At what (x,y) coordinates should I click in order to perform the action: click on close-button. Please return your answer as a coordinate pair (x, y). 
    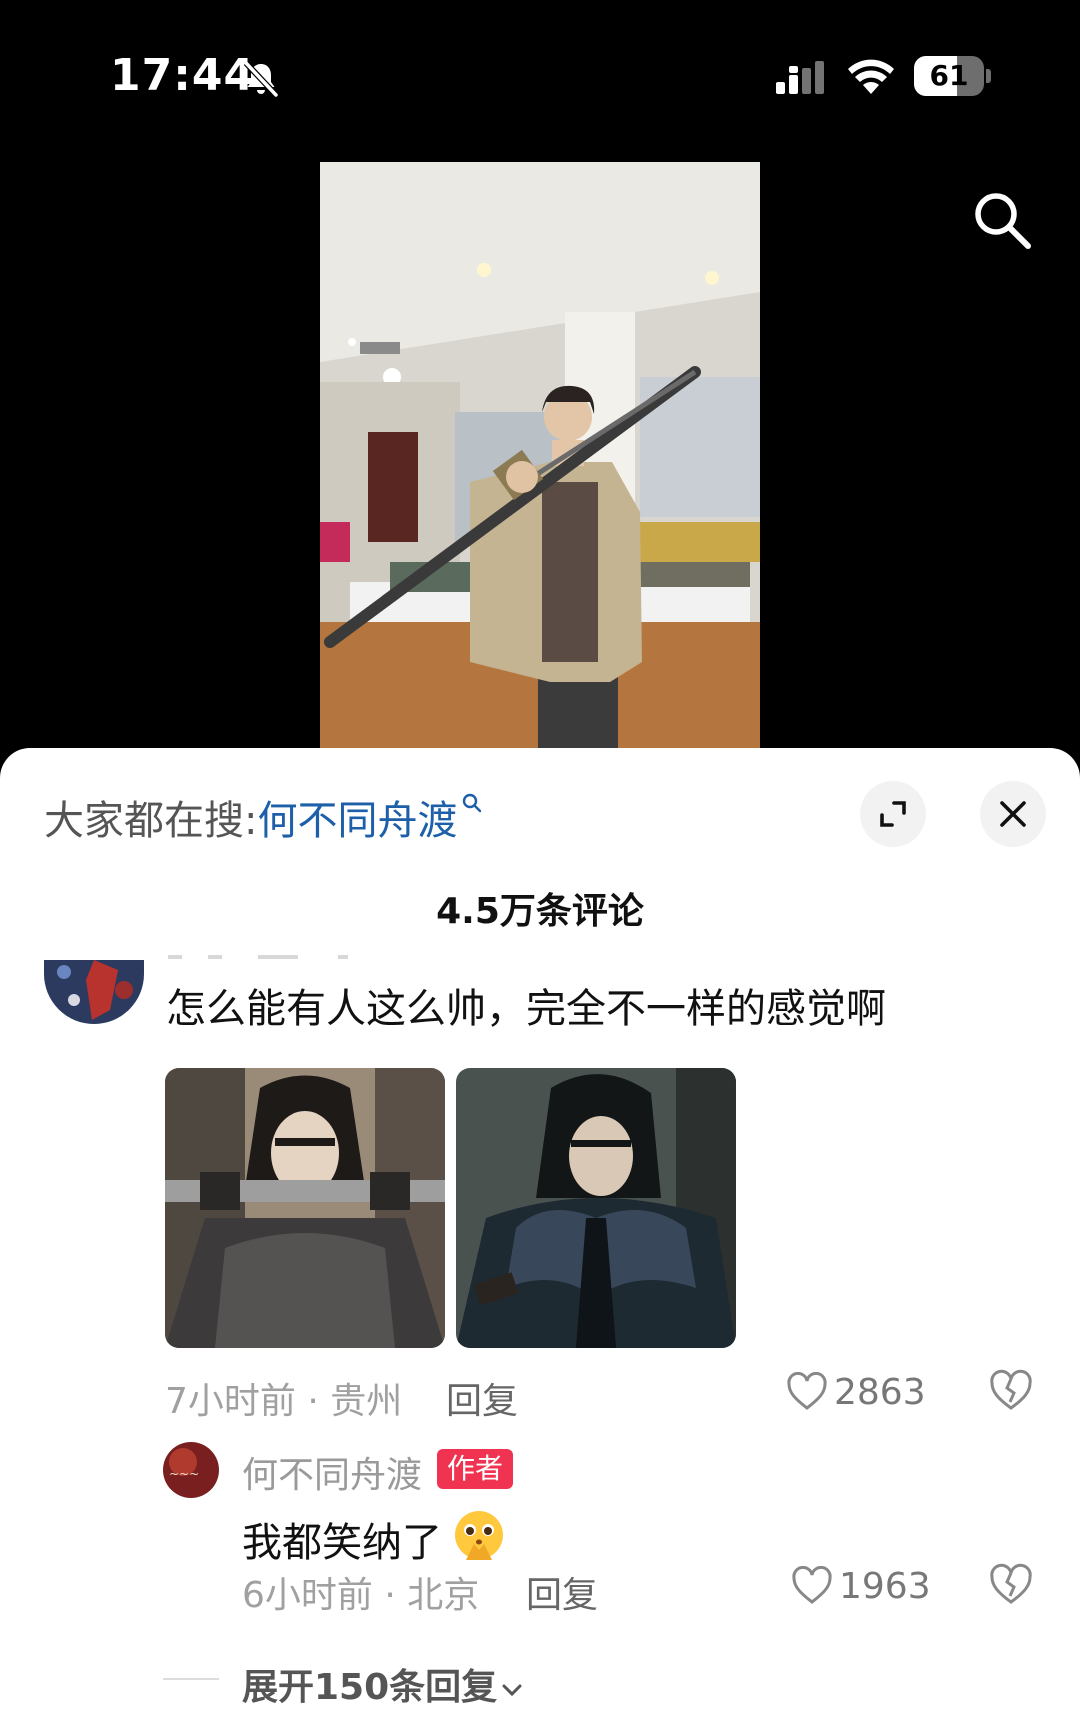
    Looking at the image, I should click on (1013, 814).